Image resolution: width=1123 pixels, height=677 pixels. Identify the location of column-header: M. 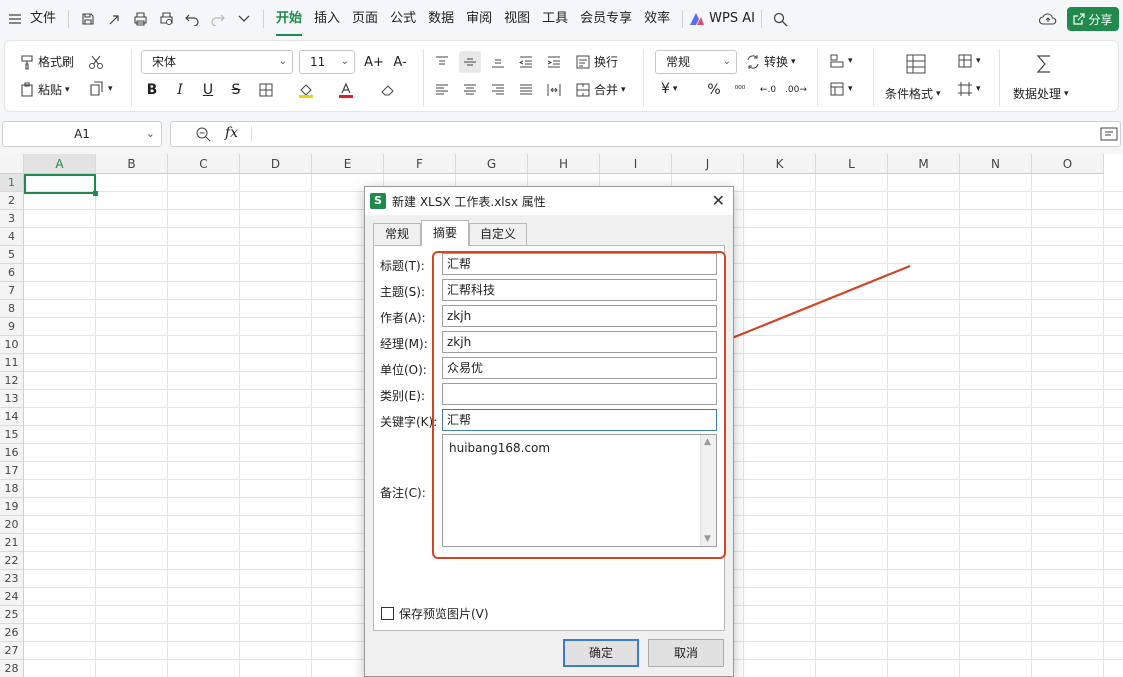
(924, 164).